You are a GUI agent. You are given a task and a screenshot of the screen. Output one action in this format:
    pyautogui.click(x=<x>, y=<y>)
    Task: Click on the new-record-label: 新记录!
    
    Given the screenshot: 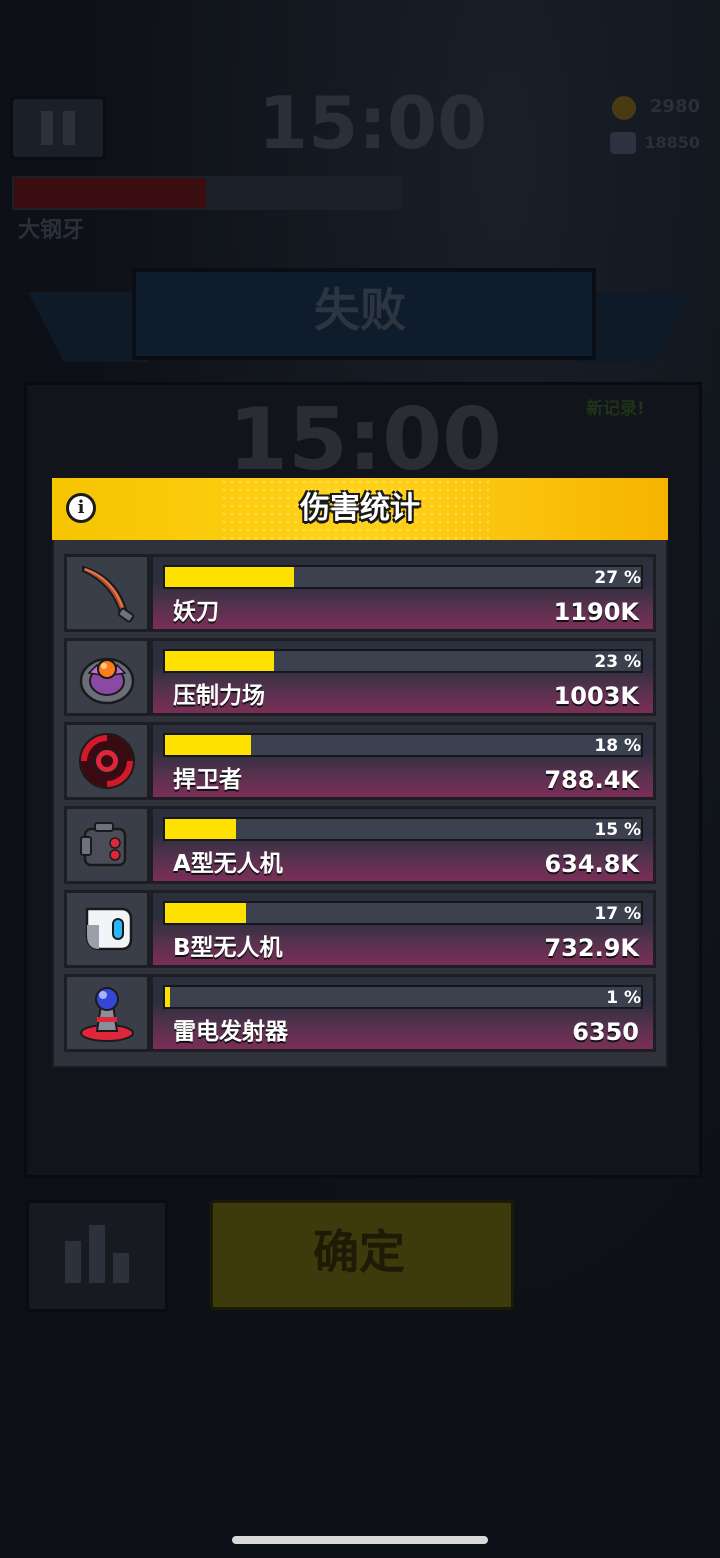 What is the action you would take?
    pyautogui.click(x=615, y=409)
    